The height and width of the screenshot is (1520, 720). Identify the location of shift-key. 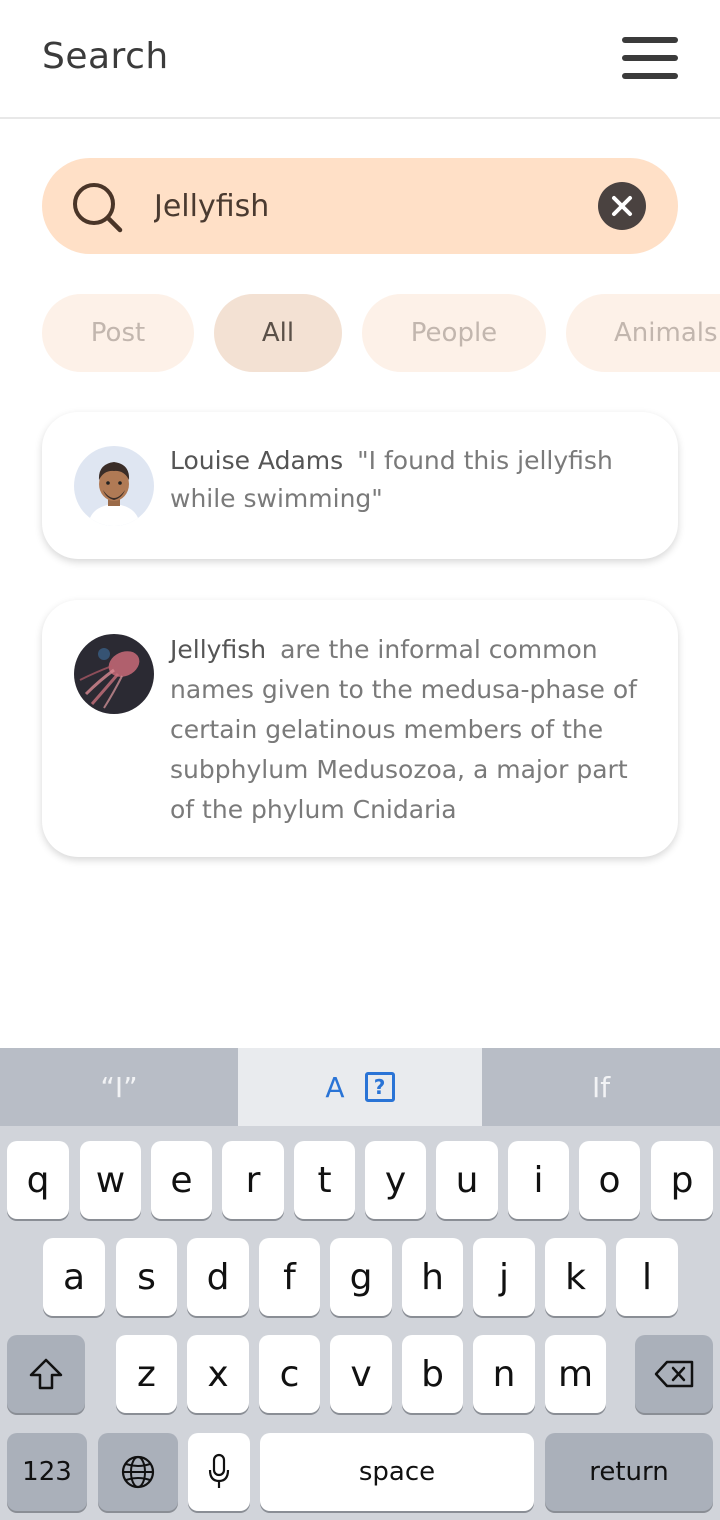
(46, 1374).